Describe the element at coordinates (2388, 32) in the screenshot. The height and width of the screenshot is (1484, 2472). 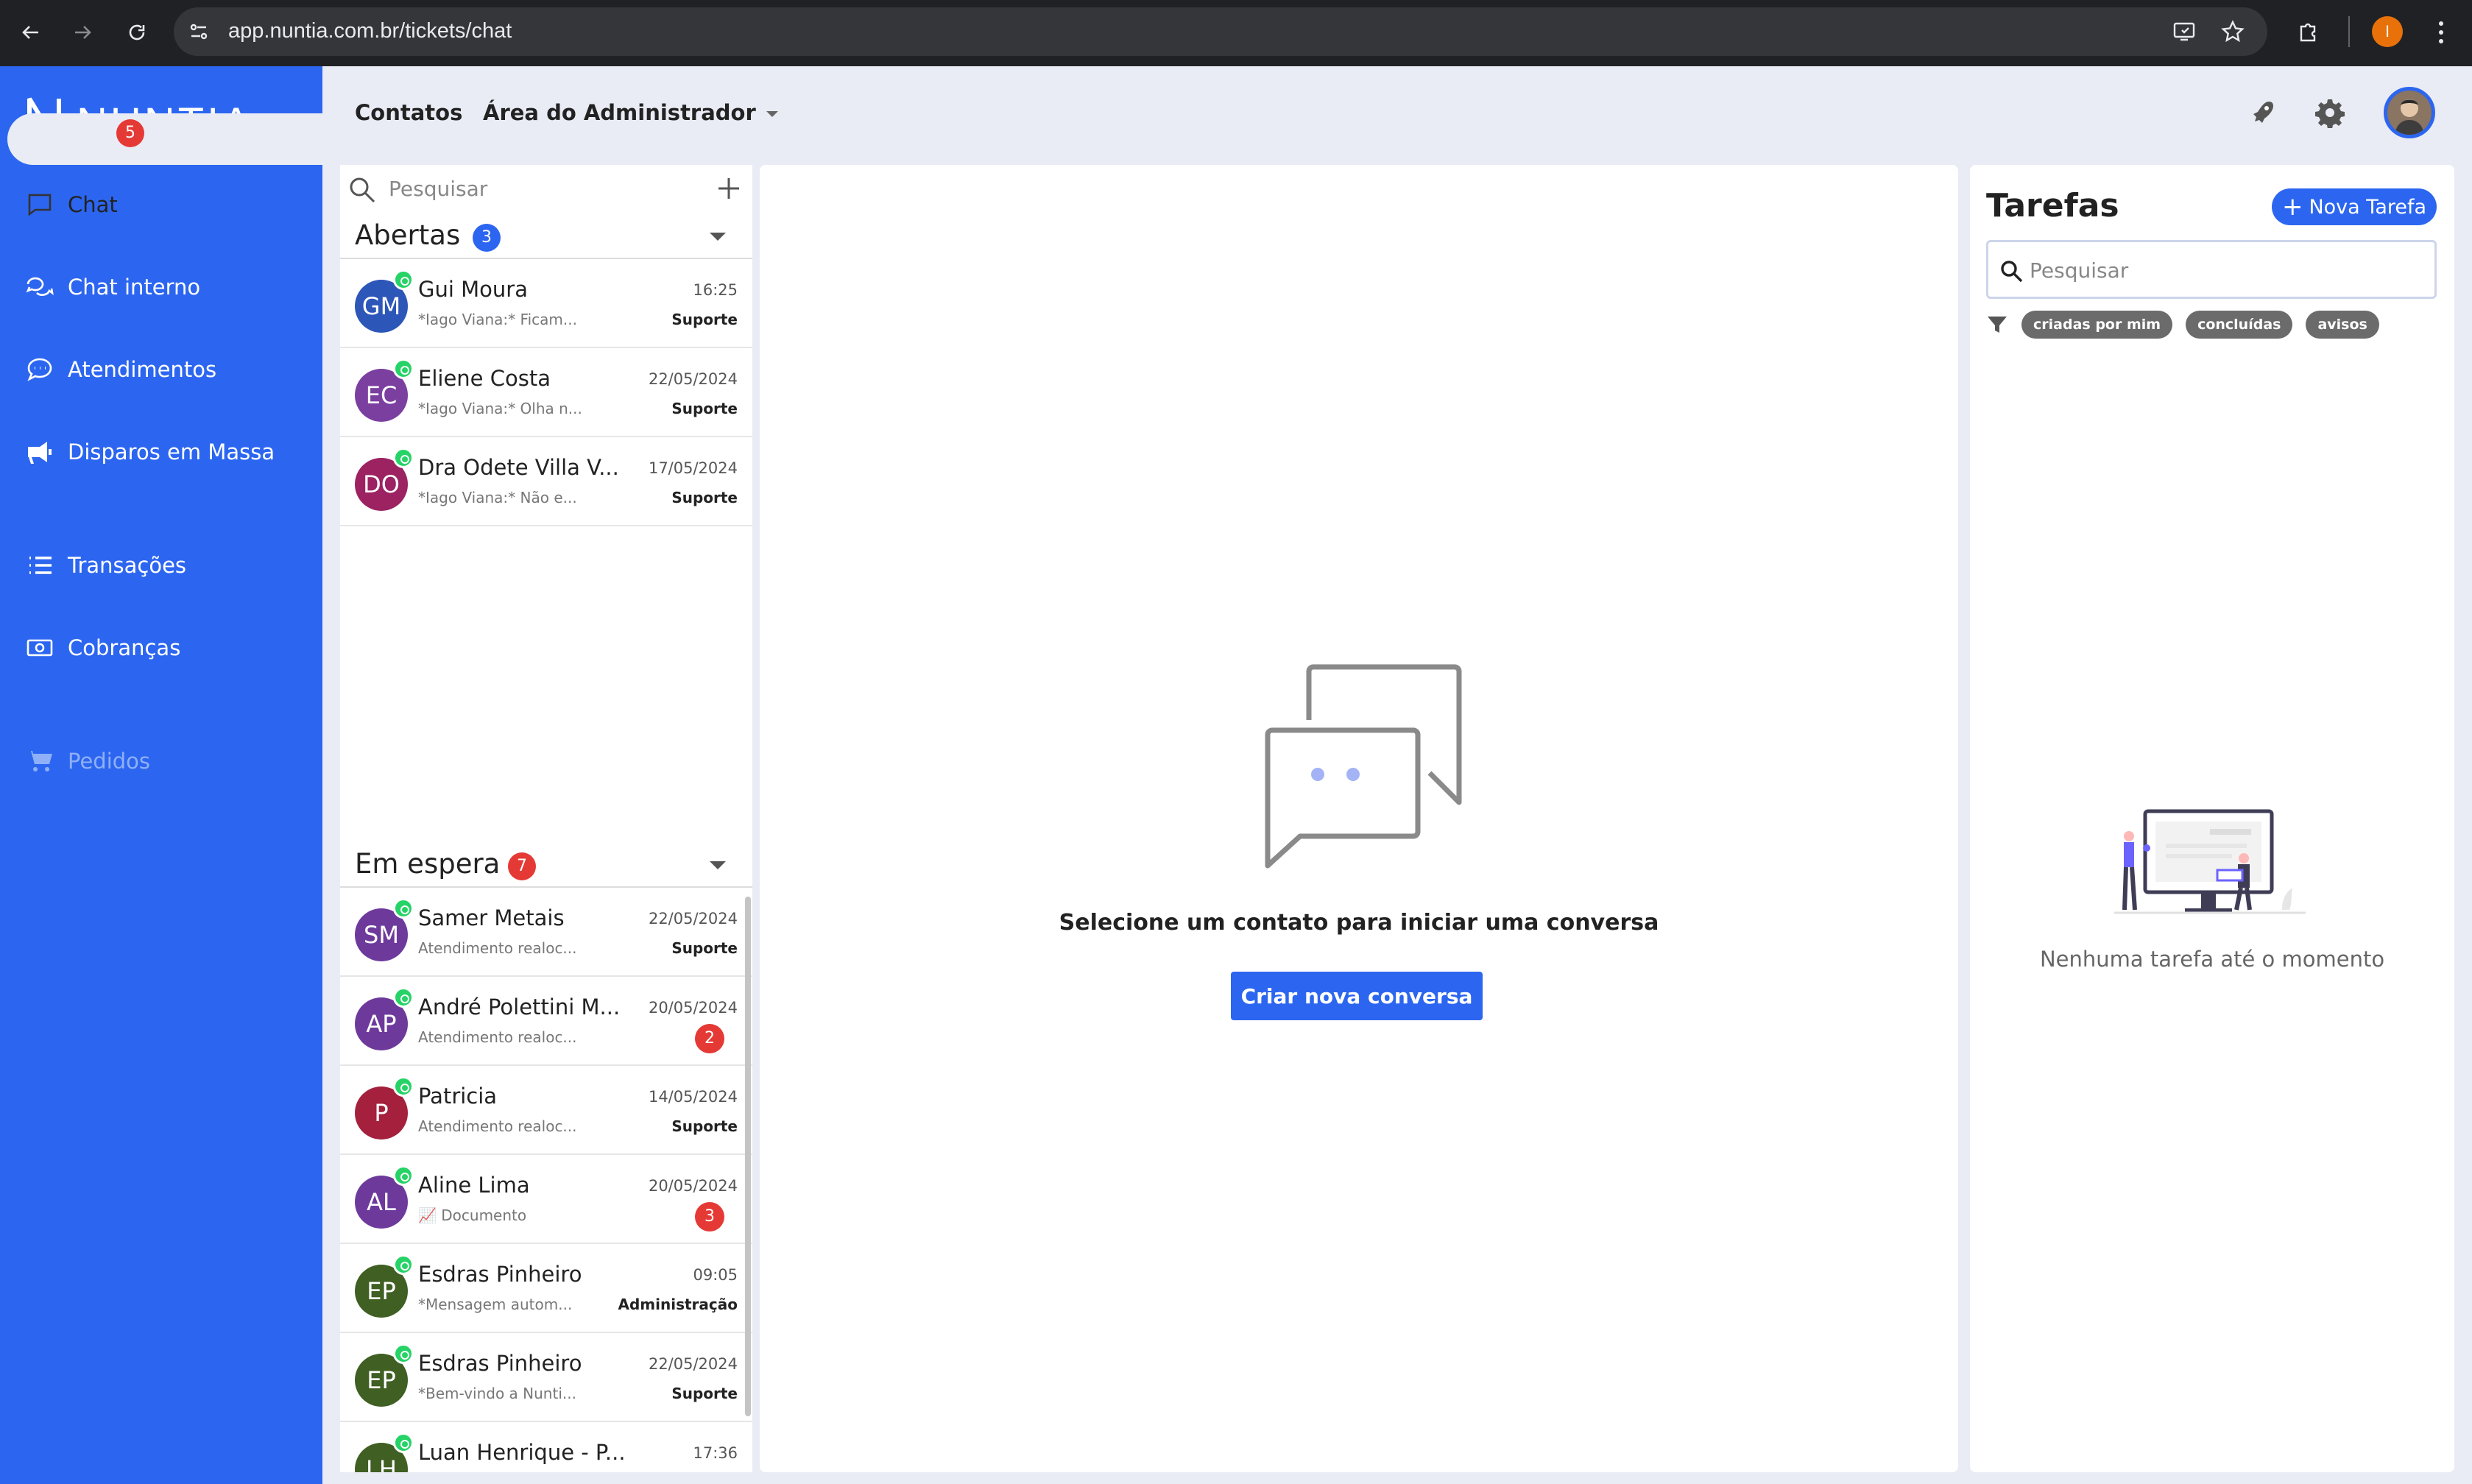
I see `browser-profile-avatar: I` at that location.